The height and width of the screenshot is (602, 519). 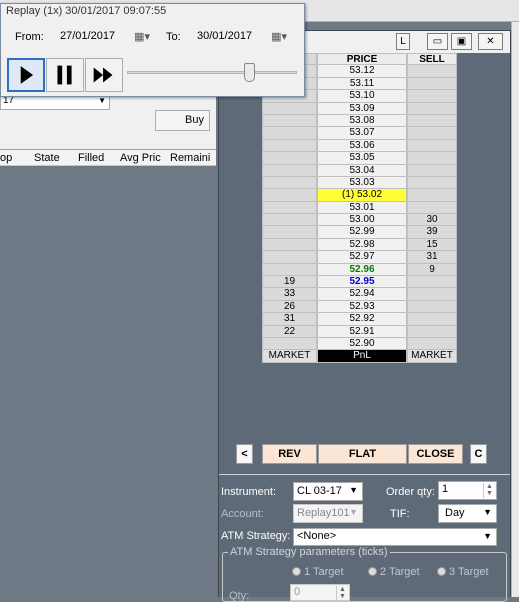 What do you see at coordinates (362, 344) in the screenshot?
I see `price-cell: 52.90` at bounding box center [362, 344].